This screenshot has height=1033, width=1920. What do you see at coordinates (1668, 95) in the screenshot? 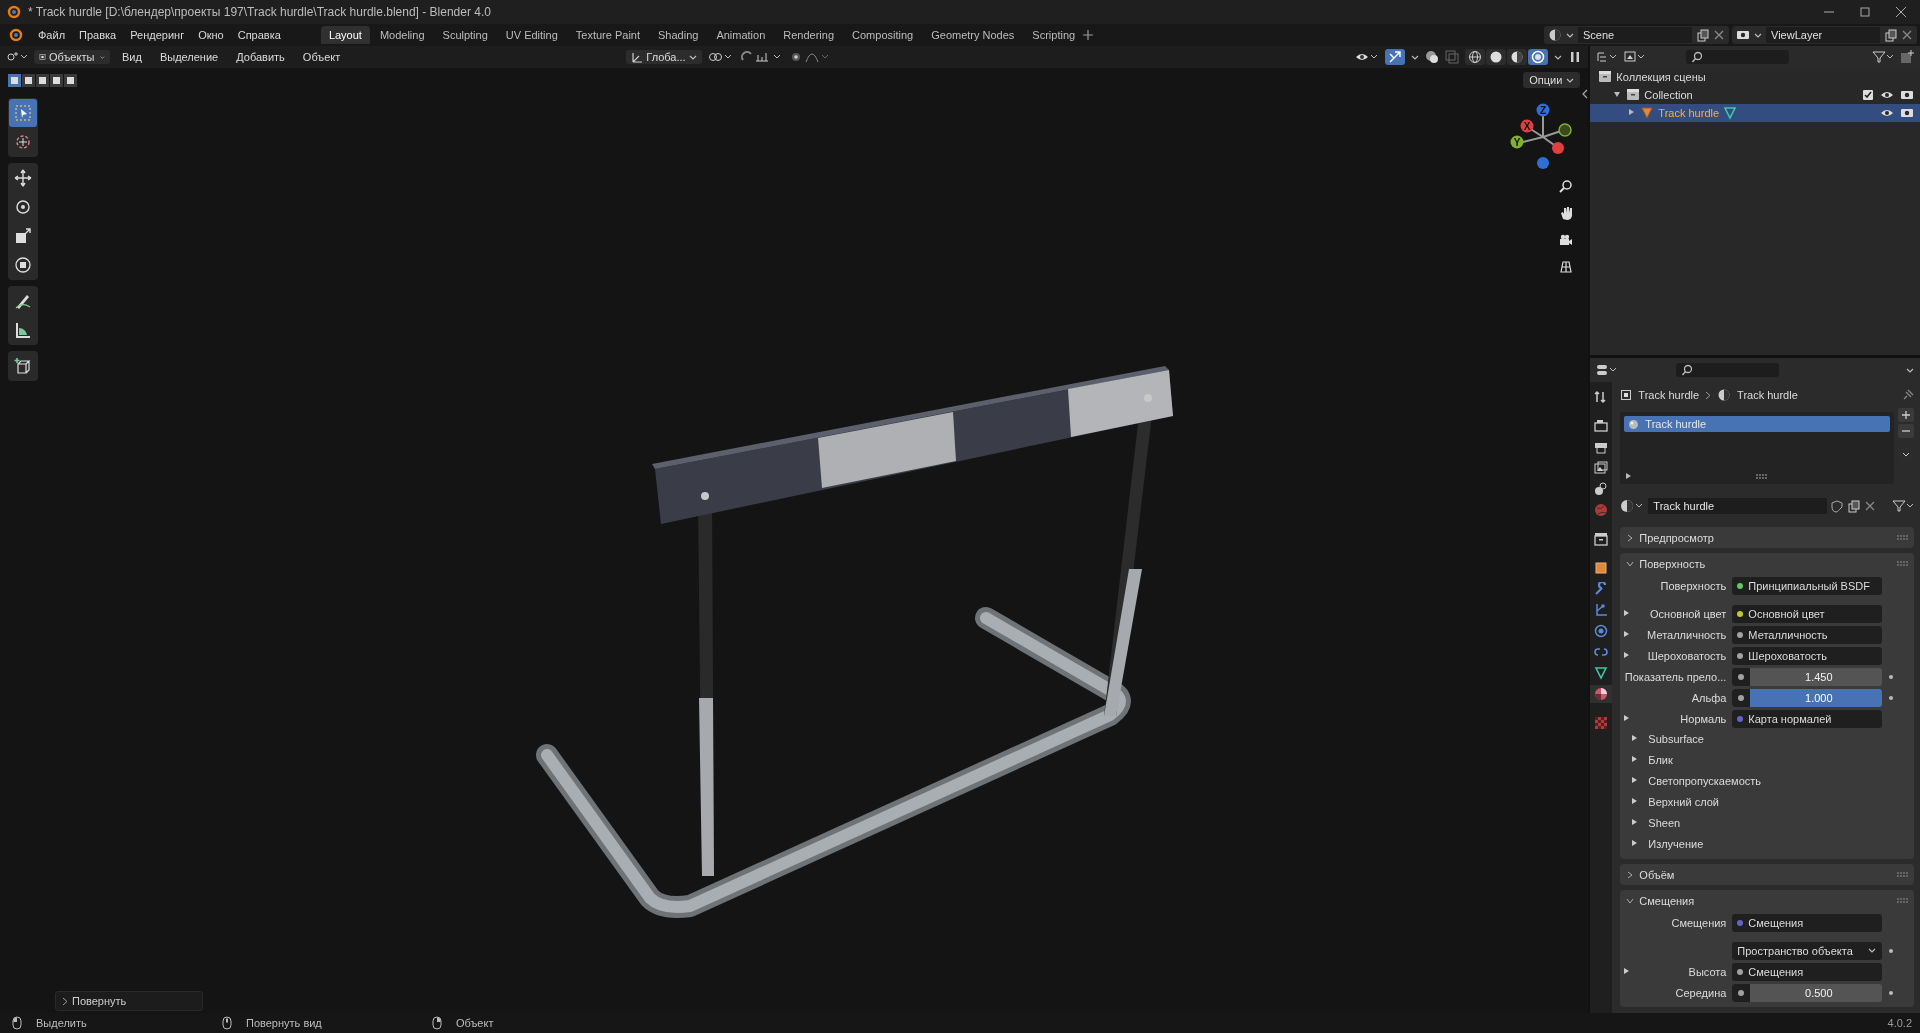
I see `item-label: Collection` at bounding box center [1668, 95].